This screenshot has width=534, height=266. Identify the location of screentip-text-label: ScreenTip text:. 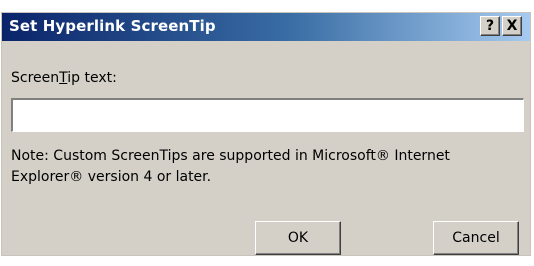
(64, 78).